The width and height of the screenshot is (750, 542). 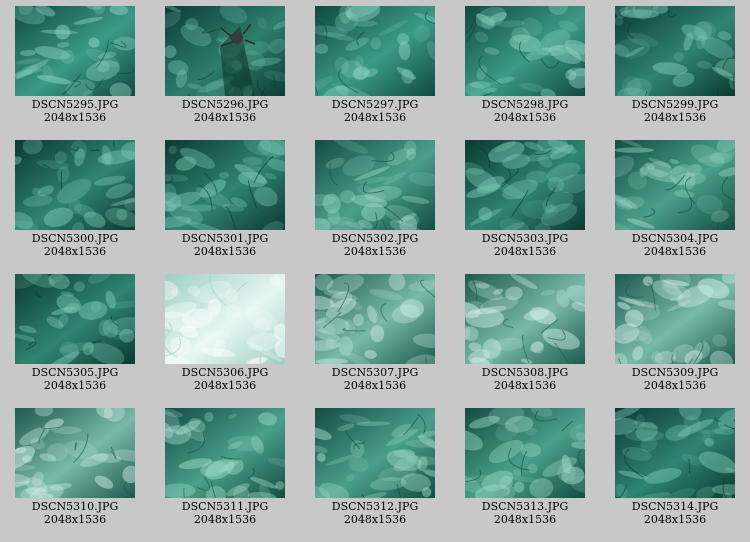 I want to click on thumbnail-filename: DSCN5297.JPG, so click(x=375, y=104).